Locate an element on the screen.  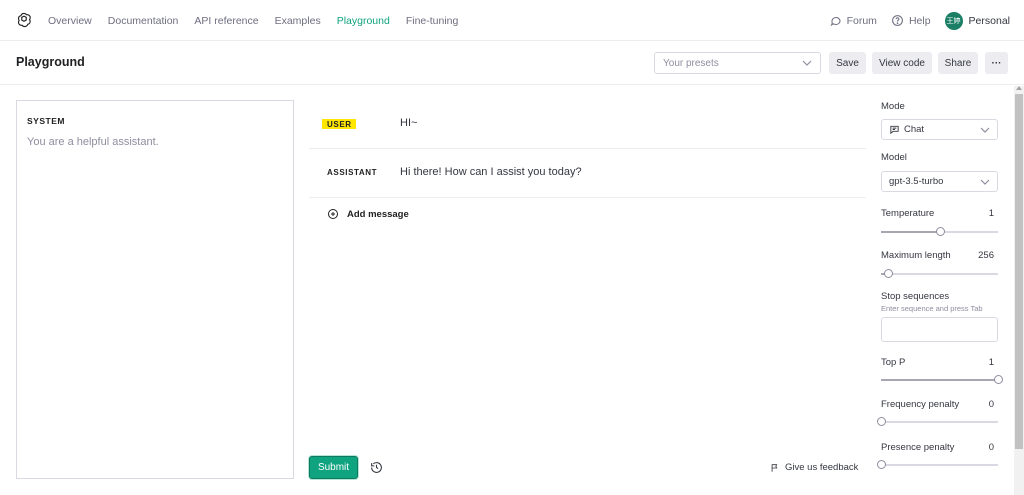
nav-link-documentation: Documentation is located at coordinates (143, 21).